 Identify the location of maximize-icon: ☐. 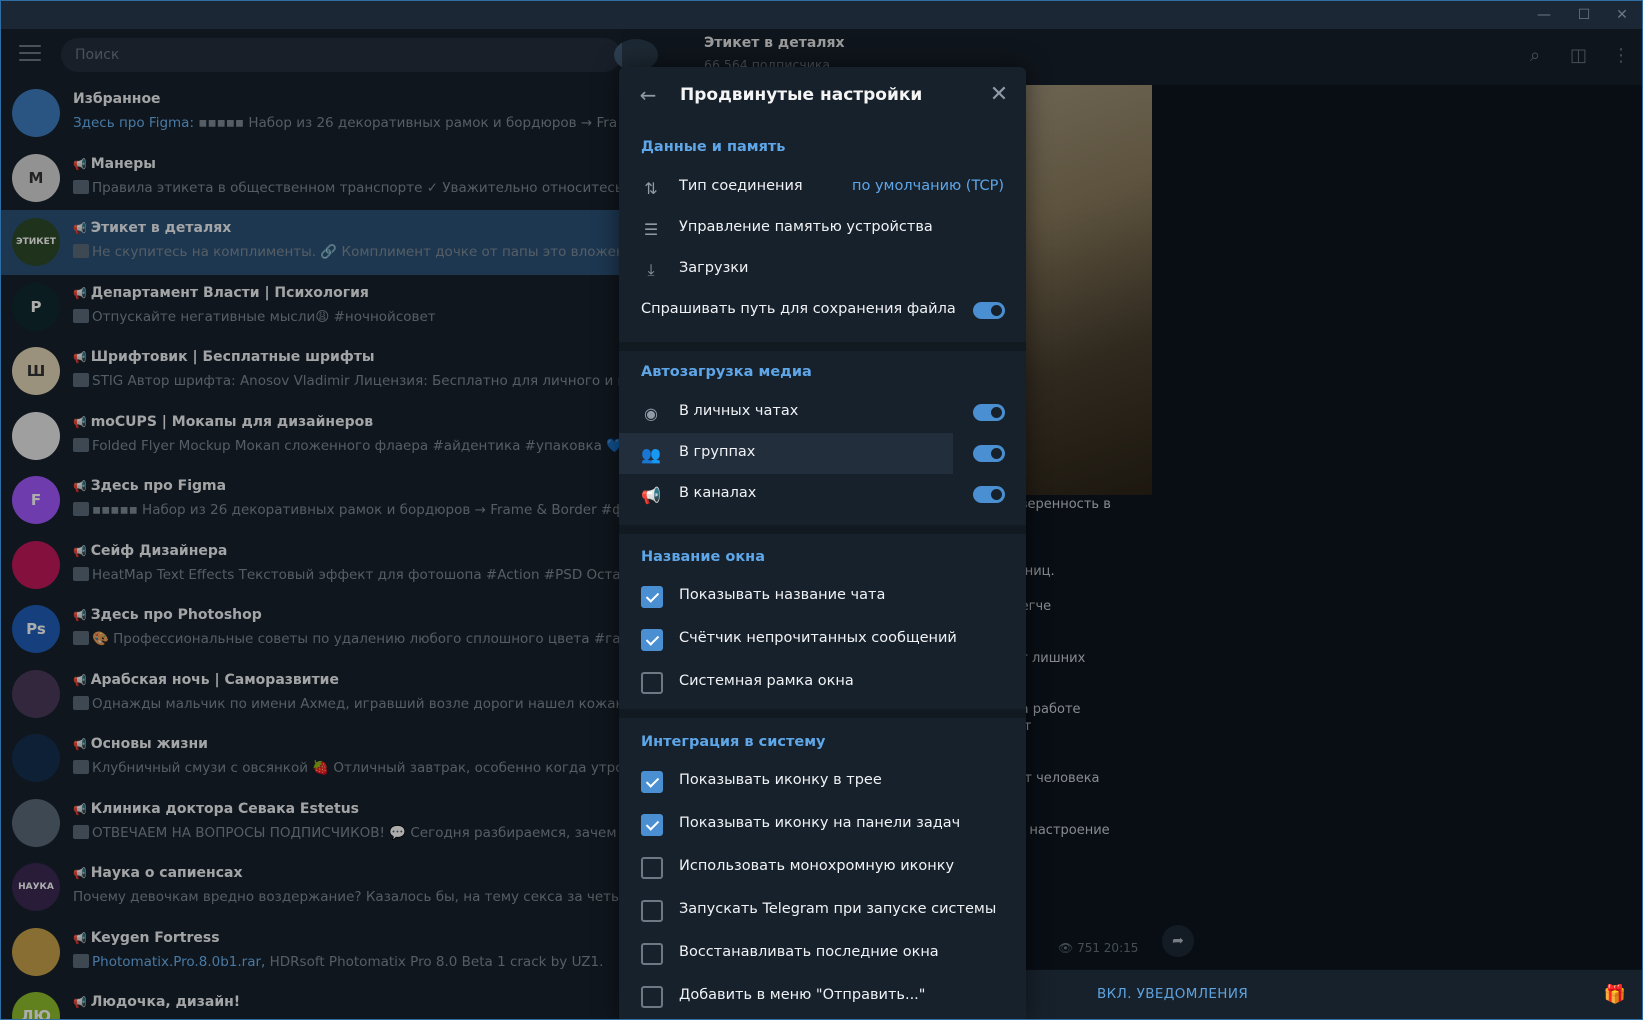
(1584, 15).